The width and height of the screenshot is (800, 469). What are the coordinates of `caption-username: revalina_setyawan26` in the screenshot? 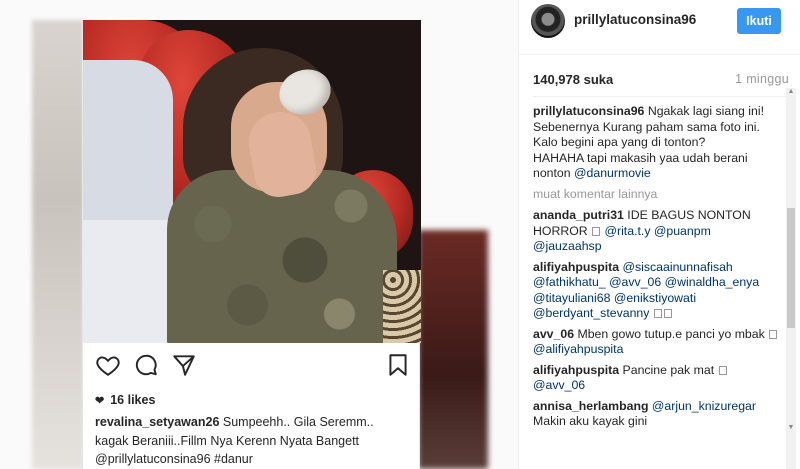 It's located at (157, 422).